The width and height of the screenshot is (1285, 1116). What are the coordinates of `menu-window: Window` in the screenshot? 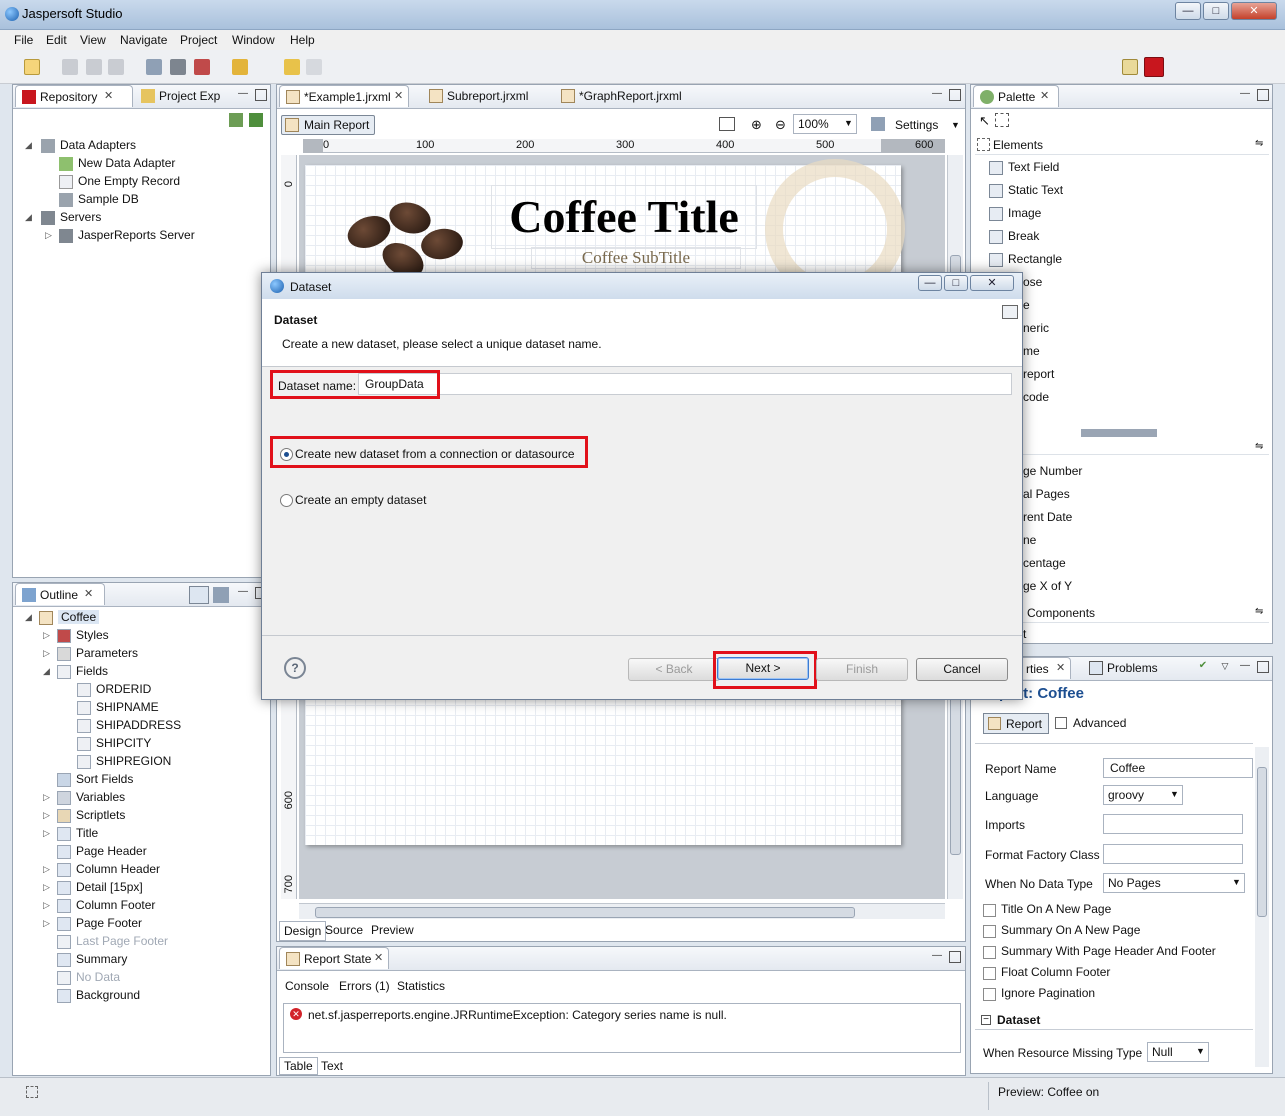 It's located at (253, 40).